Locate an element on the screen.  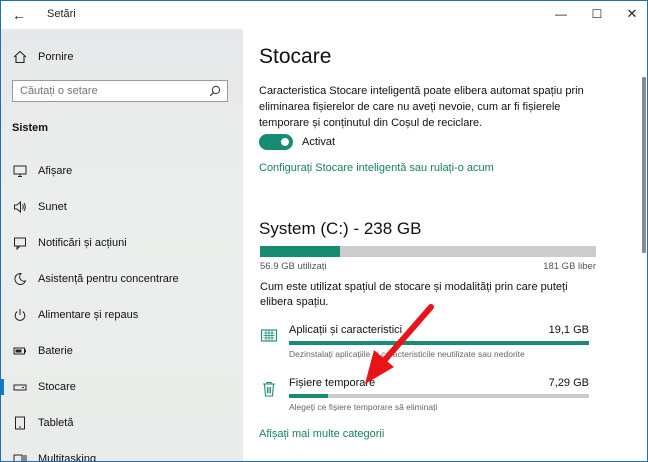
sidebar-item-label: Afișare is located at coordinates (55, 171).